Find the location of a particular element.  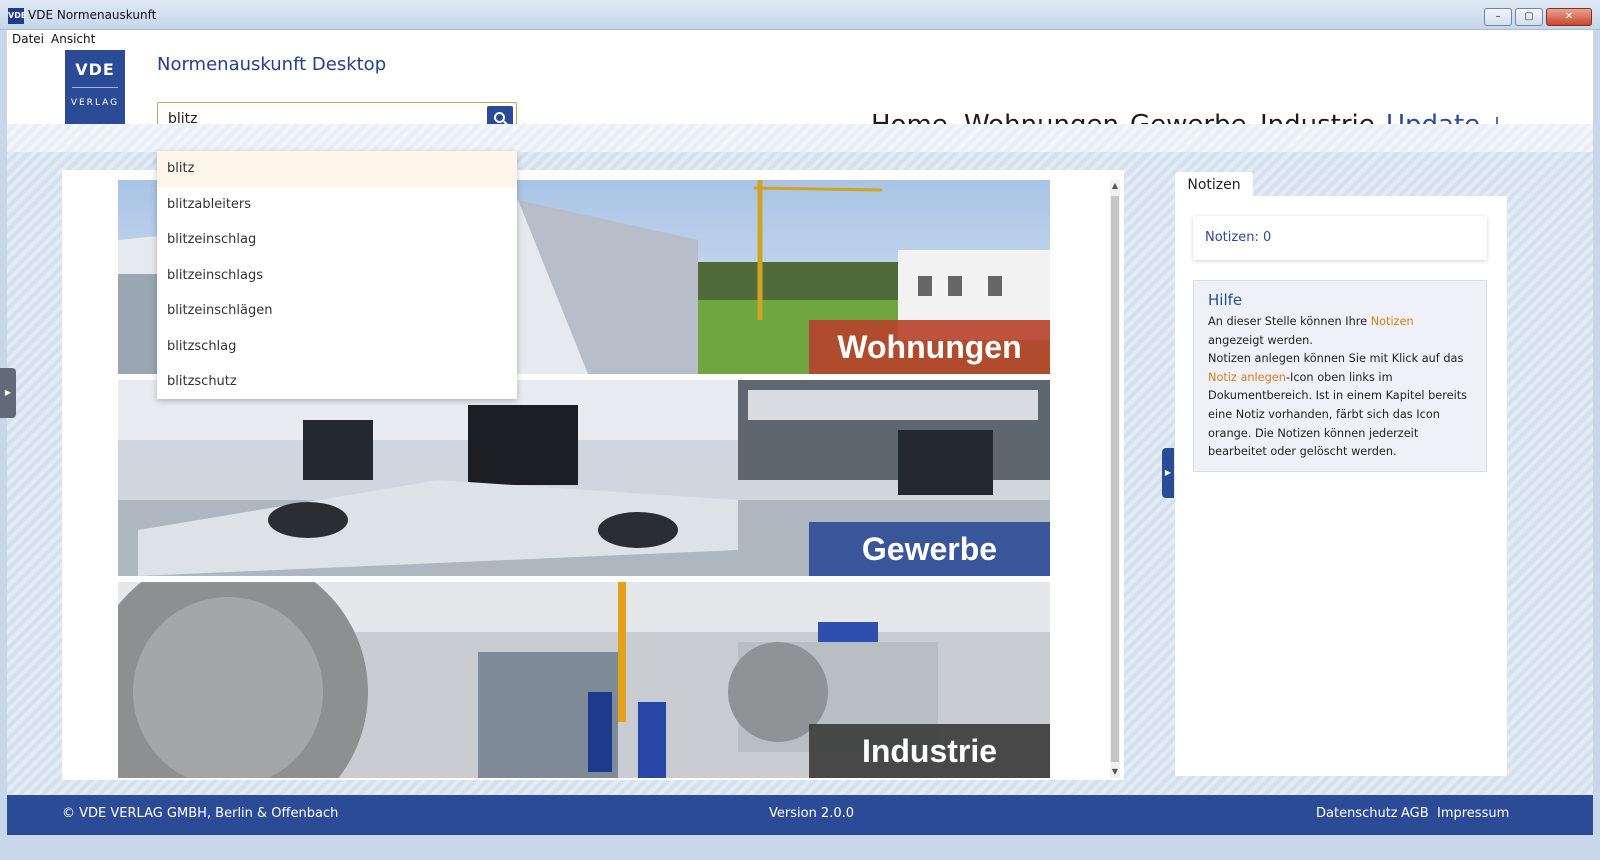

footer-copyright: © VDE VERLAG GMBH, Berlin & Offenbach is located at coordinates (200, 813).